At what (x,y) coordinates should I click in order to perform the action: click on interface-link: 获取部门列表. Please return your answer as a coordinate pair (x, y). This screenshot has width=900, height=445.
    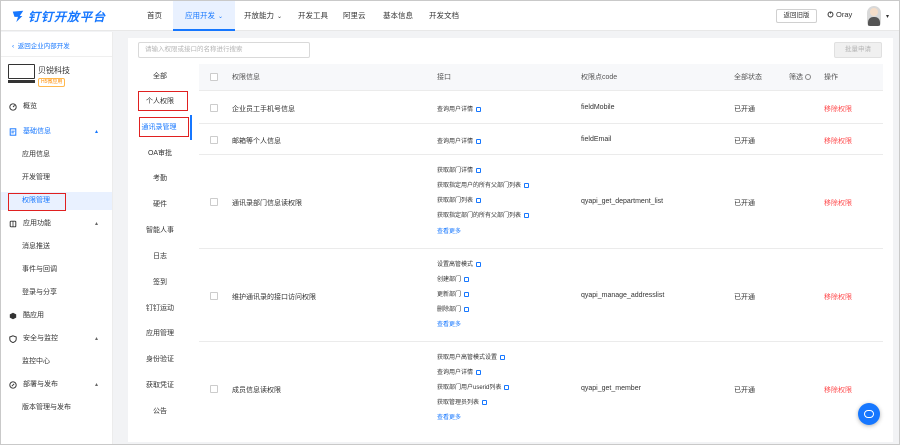
    Looking at the image, I should click on (459, 199).